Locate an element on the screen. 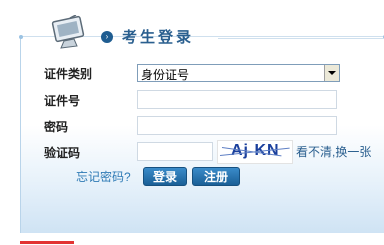 This screenshot has width=384, height=245. captcha-image: Aj KN is located at coordinates (255, 152).